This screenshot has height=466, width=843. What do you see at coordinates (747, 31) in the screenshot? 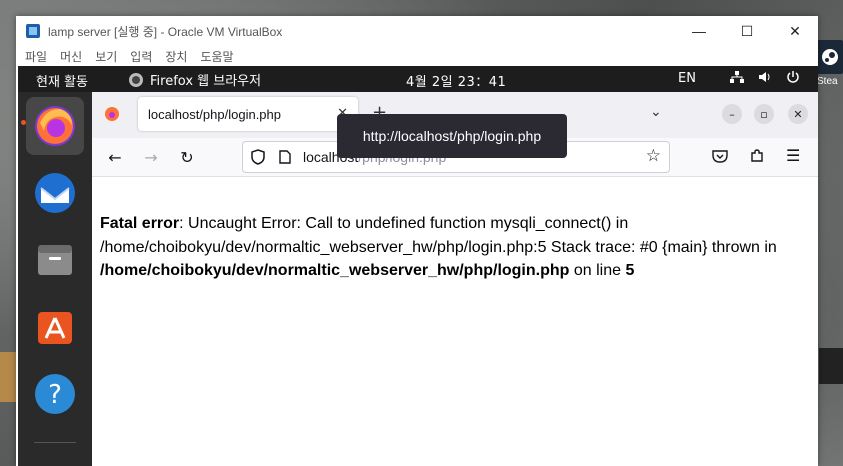
I see `maximize-button: ☐` at bounding box center [747, 31].